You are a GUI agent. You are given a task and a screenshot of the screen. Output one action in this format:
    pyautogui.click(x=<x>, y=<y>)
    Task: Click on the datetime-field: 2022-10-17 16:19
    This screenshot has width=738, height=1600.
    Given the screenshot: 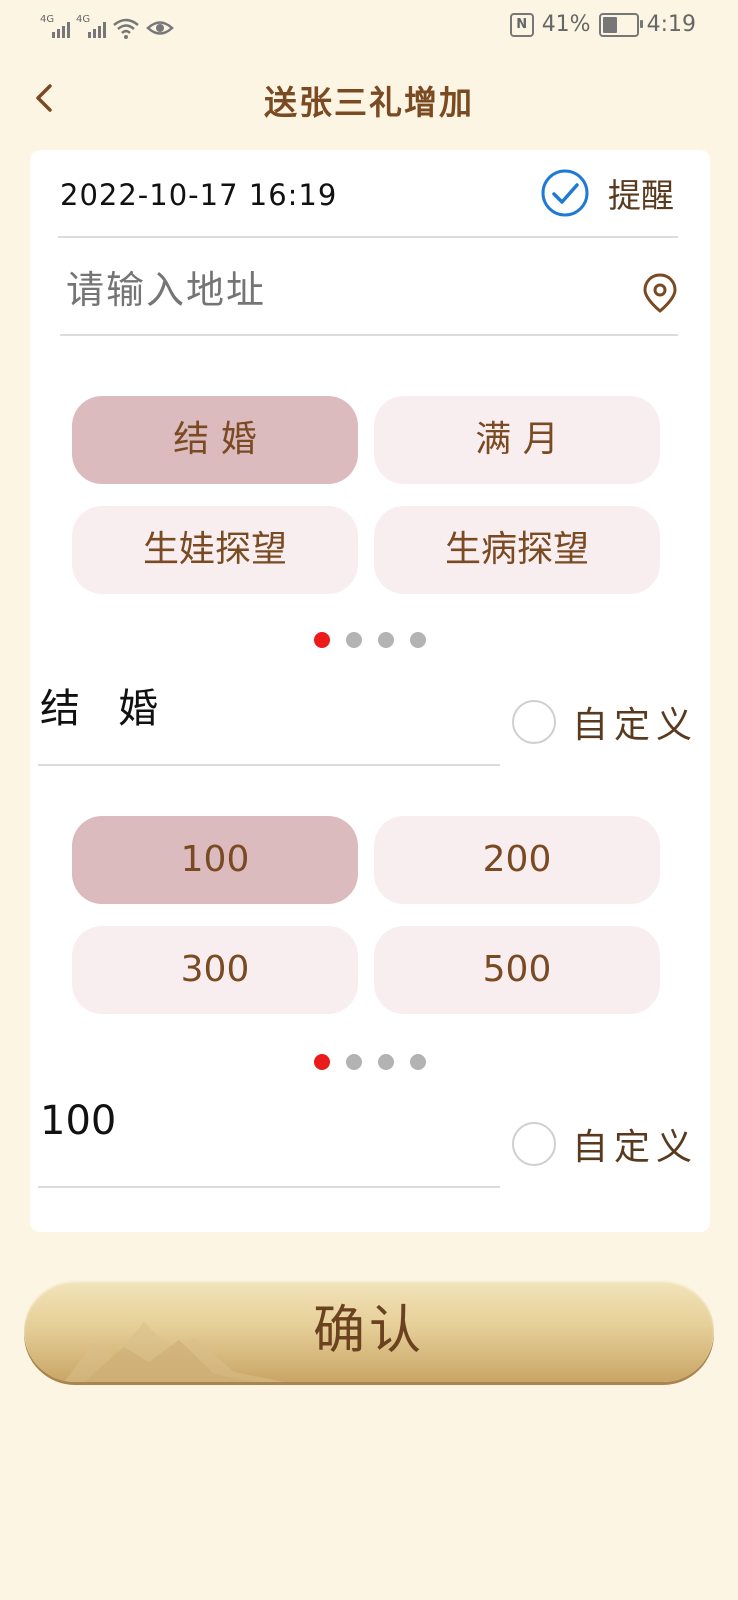 What is the action you would take?
    pyautogui.click(x=198, y=195)
    